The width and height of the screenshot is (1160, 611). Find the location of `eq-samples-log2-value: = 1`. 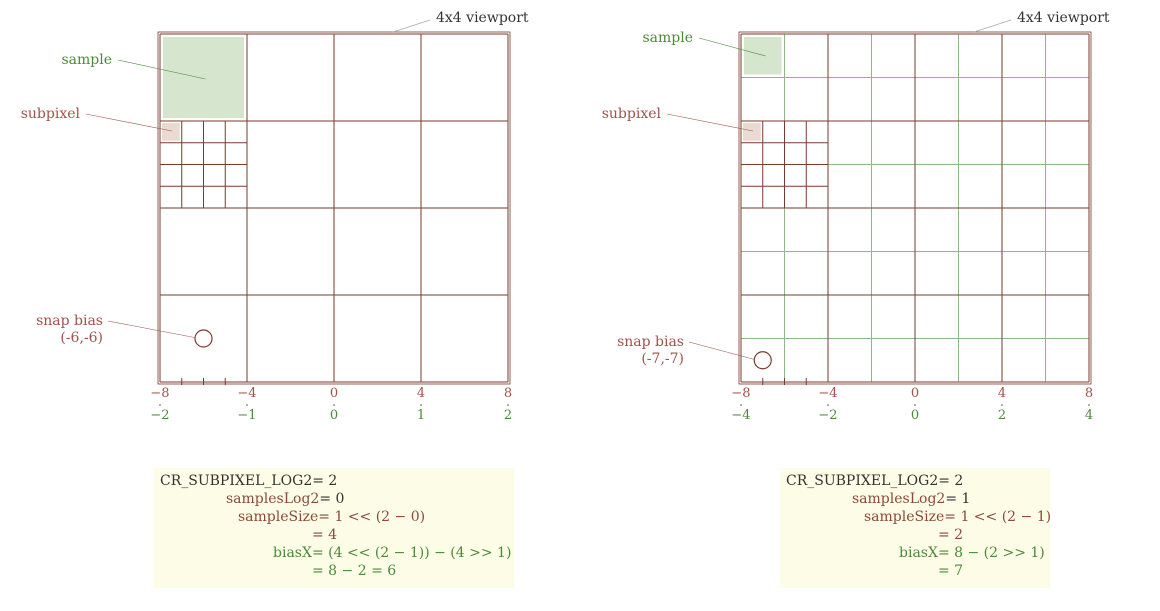

eq-samples-log2-value: = 1 is located at coordinates (958, 499).